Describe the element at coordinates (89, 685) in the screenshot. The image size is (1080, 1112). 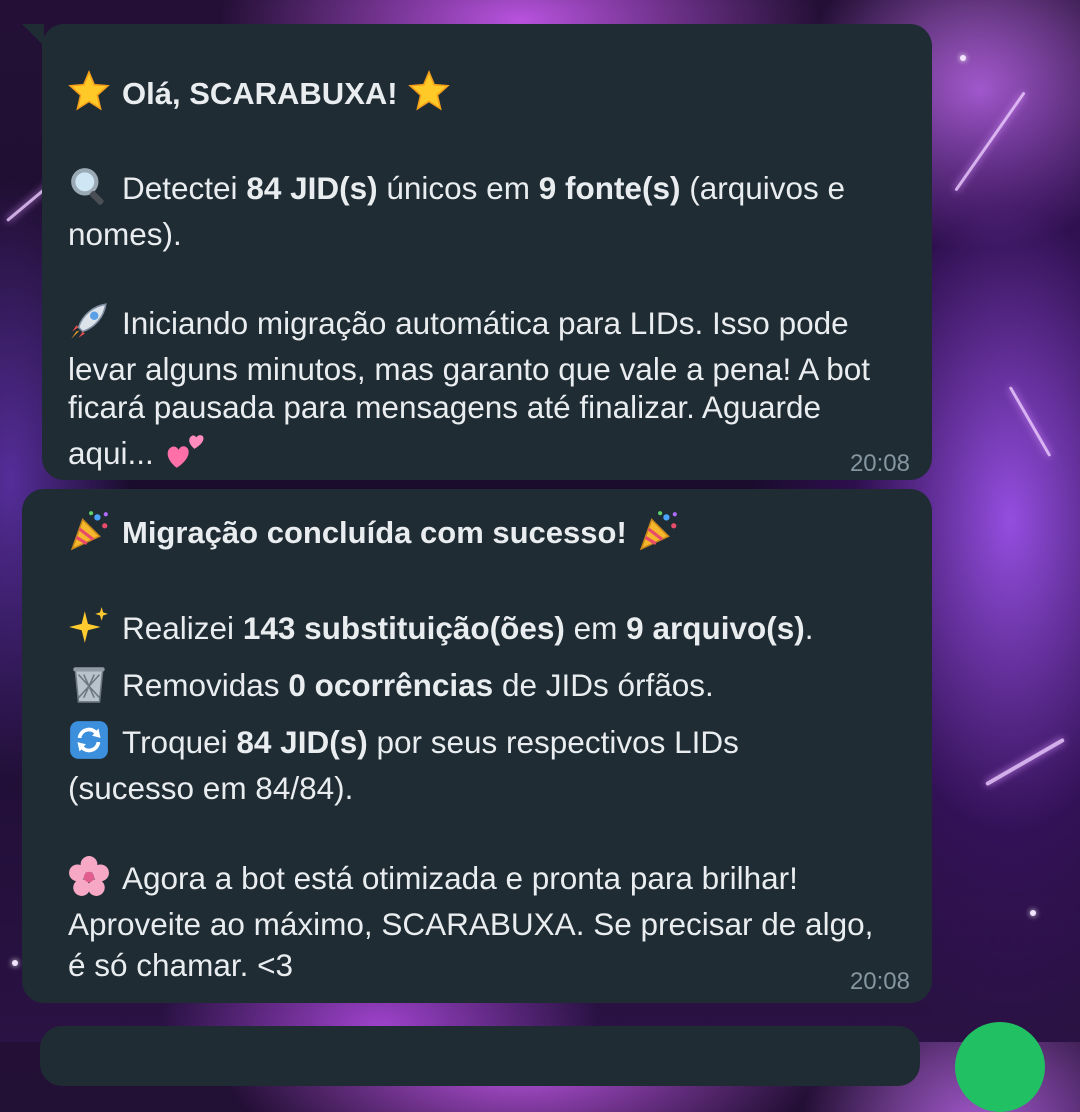
I see `wastebasket-emoji` at that location.